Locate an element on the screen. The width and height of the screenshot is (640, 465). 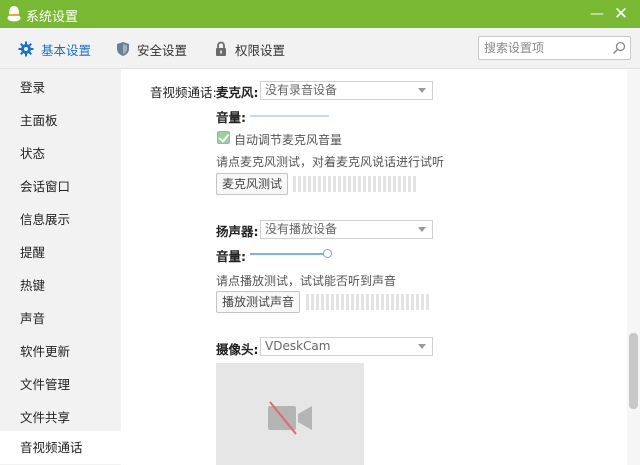
speaker-label: 扬声器: is located at coordinates (237, 231).